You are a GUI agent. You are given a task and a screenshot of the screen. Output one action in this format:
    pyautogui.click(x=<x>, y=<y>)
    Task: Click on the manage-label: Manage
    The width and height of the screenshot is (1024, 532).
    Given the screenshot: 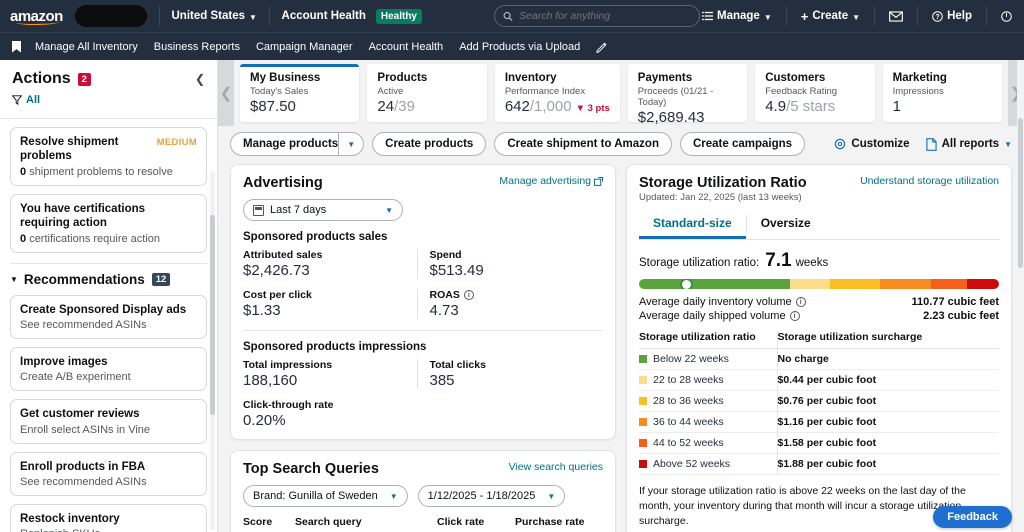 What is the action you would take?
    pyautogui.click(x=738, y=16)
    